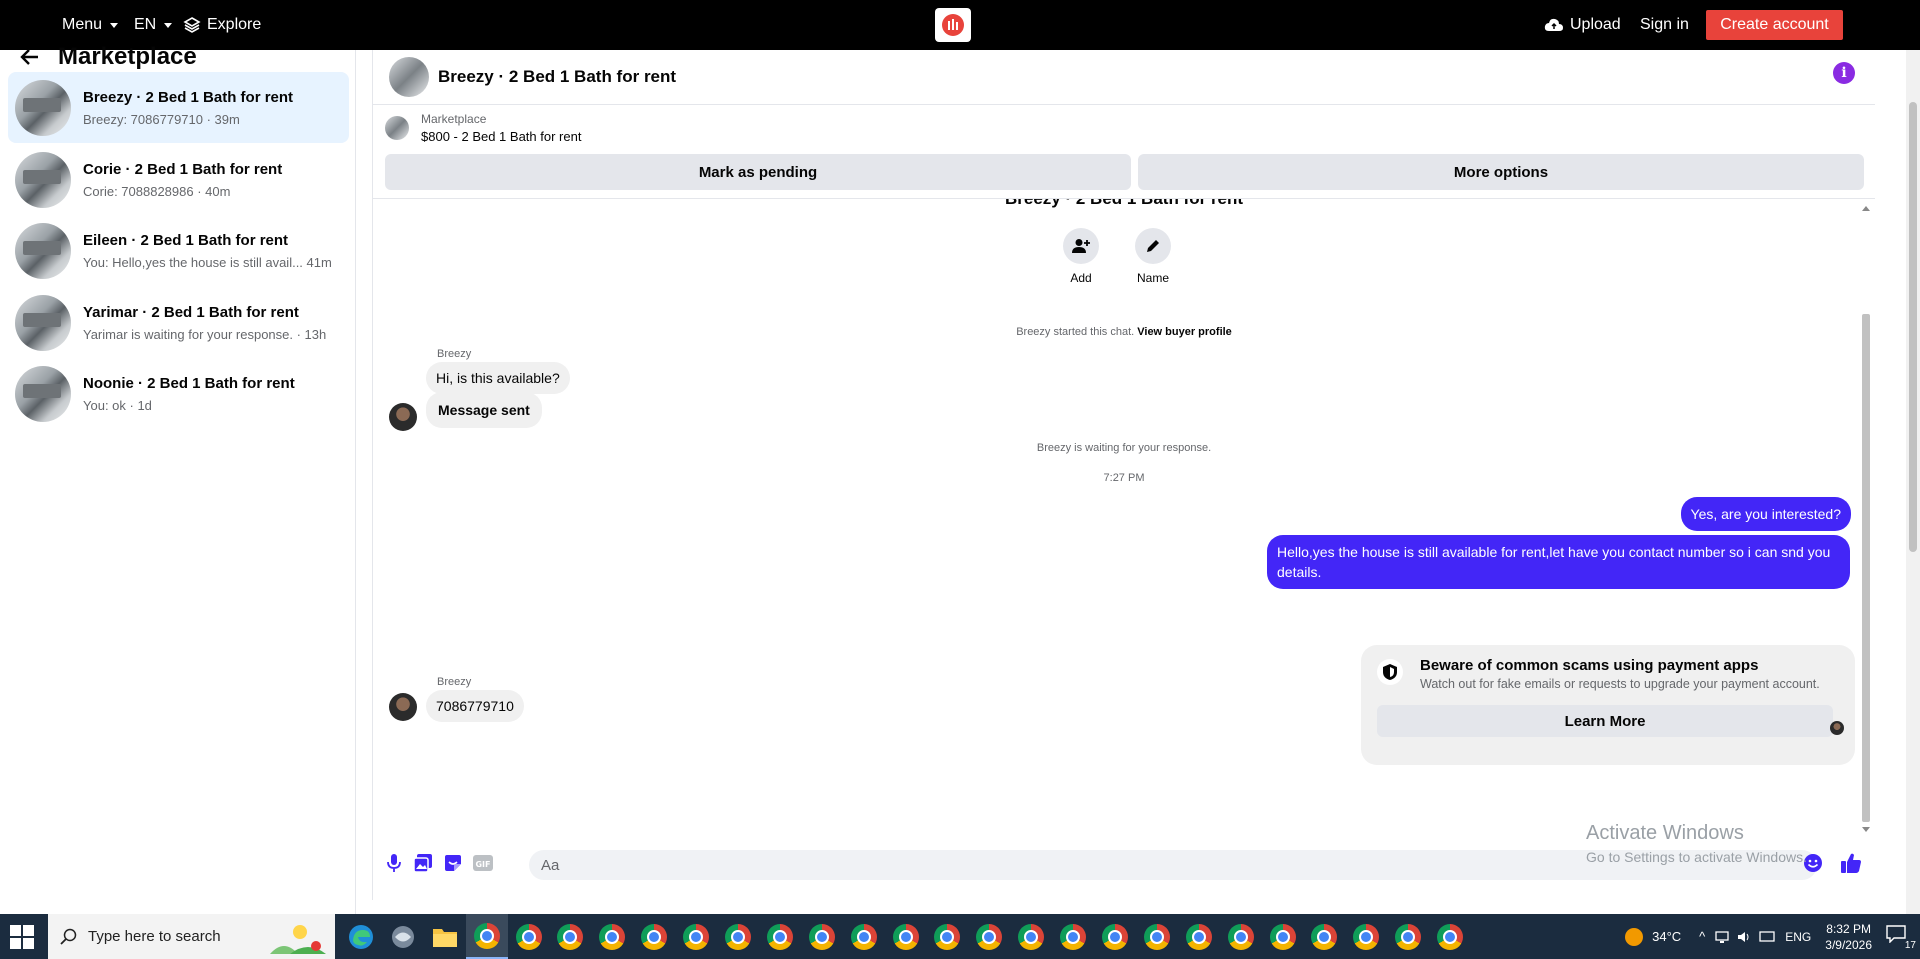 The width and height of the screenshot is (1920, 959). What do you see at coordinates (1866, 208) in the screenshot?
I see `scroll-up-arrow` at bounding box center [1866, 208].